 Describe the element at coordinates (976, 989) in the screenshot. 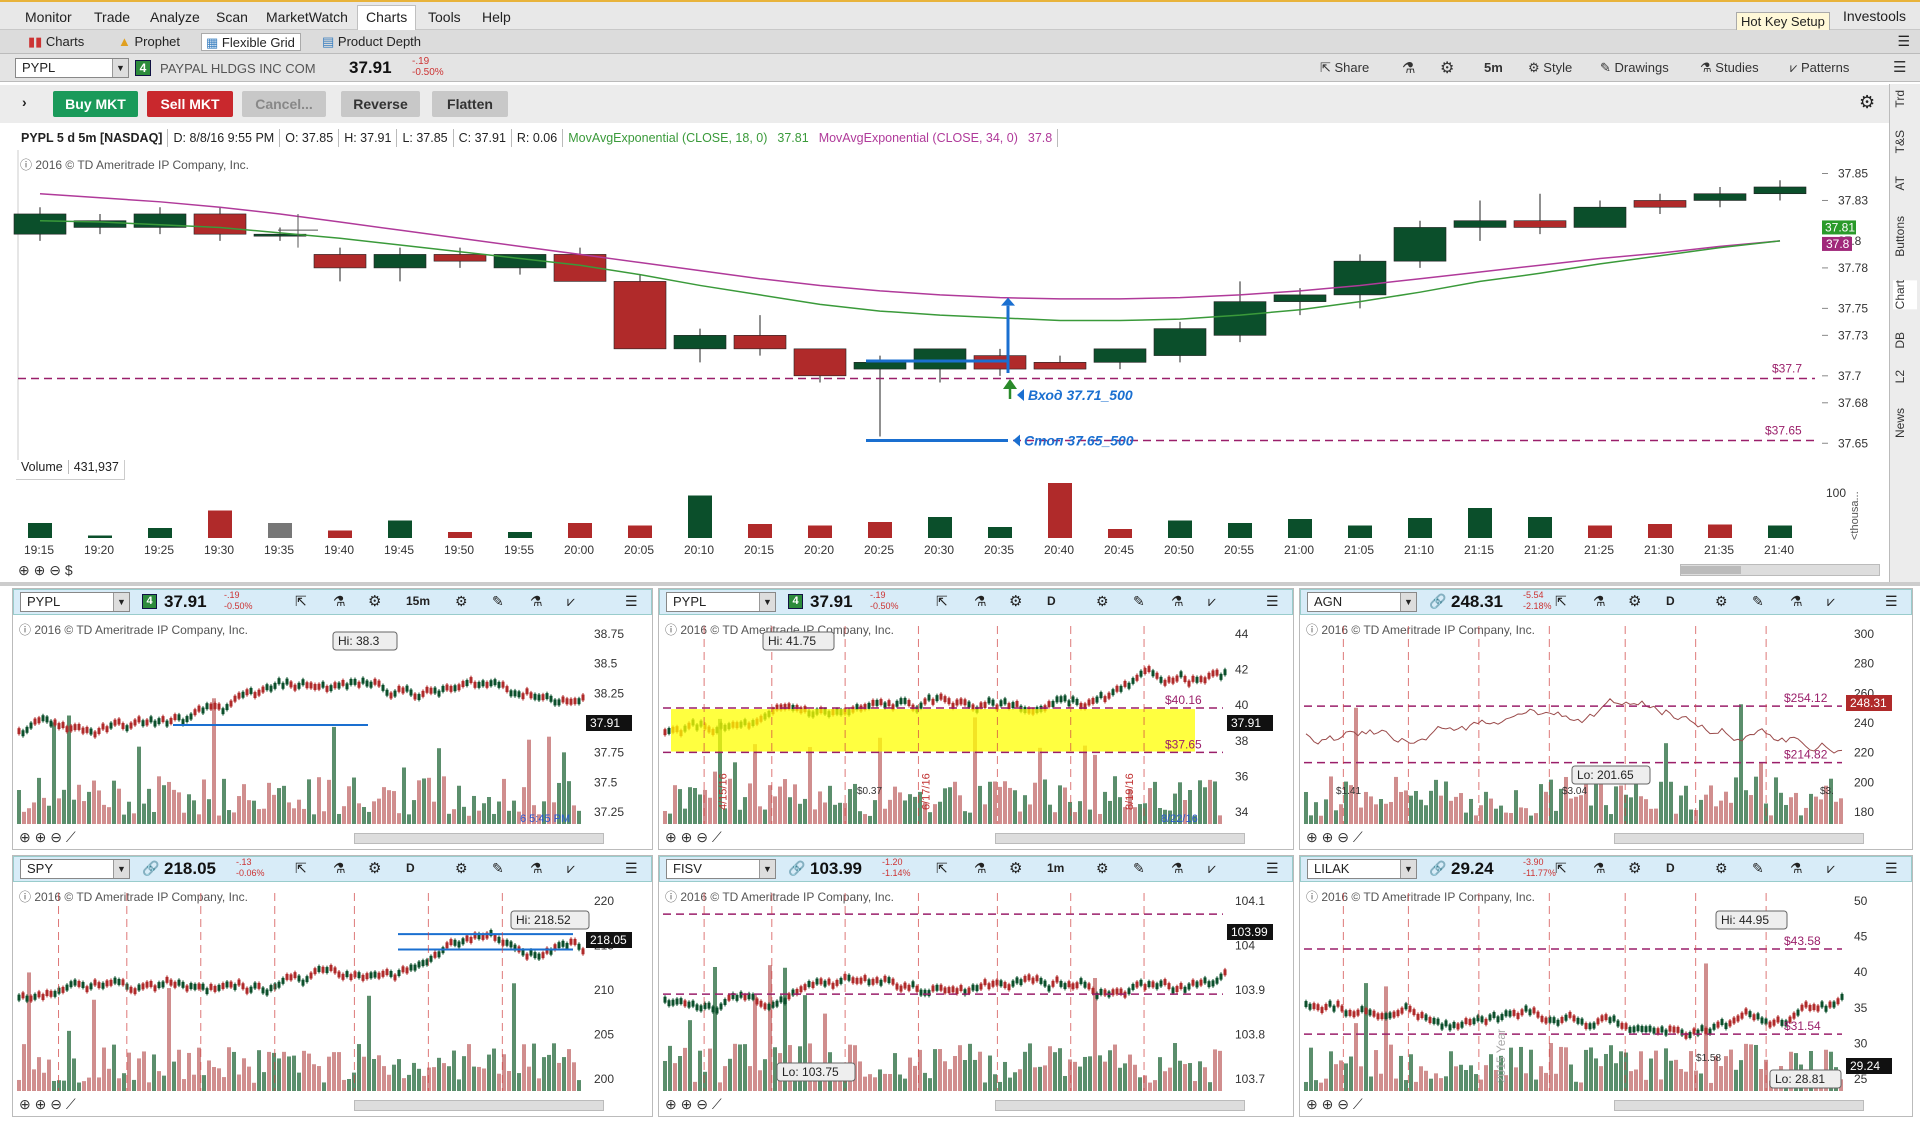

I see `panel-chart: 104.1104103.9103.8103.7103.99Lo: 103.75` at that location.